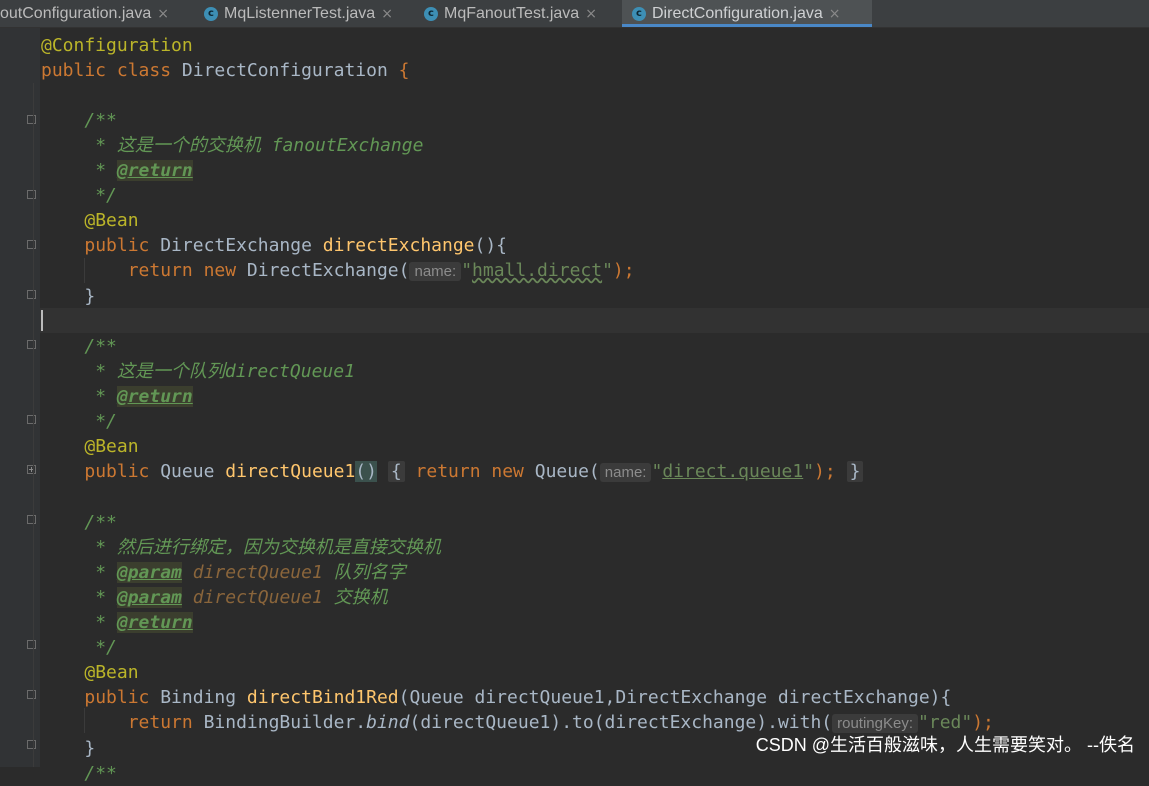 The image size is (1149, 786). What do you see at coordinates (517, 296) in the screenshot?
I see `code-line: }` at bounding box center [517, 296].